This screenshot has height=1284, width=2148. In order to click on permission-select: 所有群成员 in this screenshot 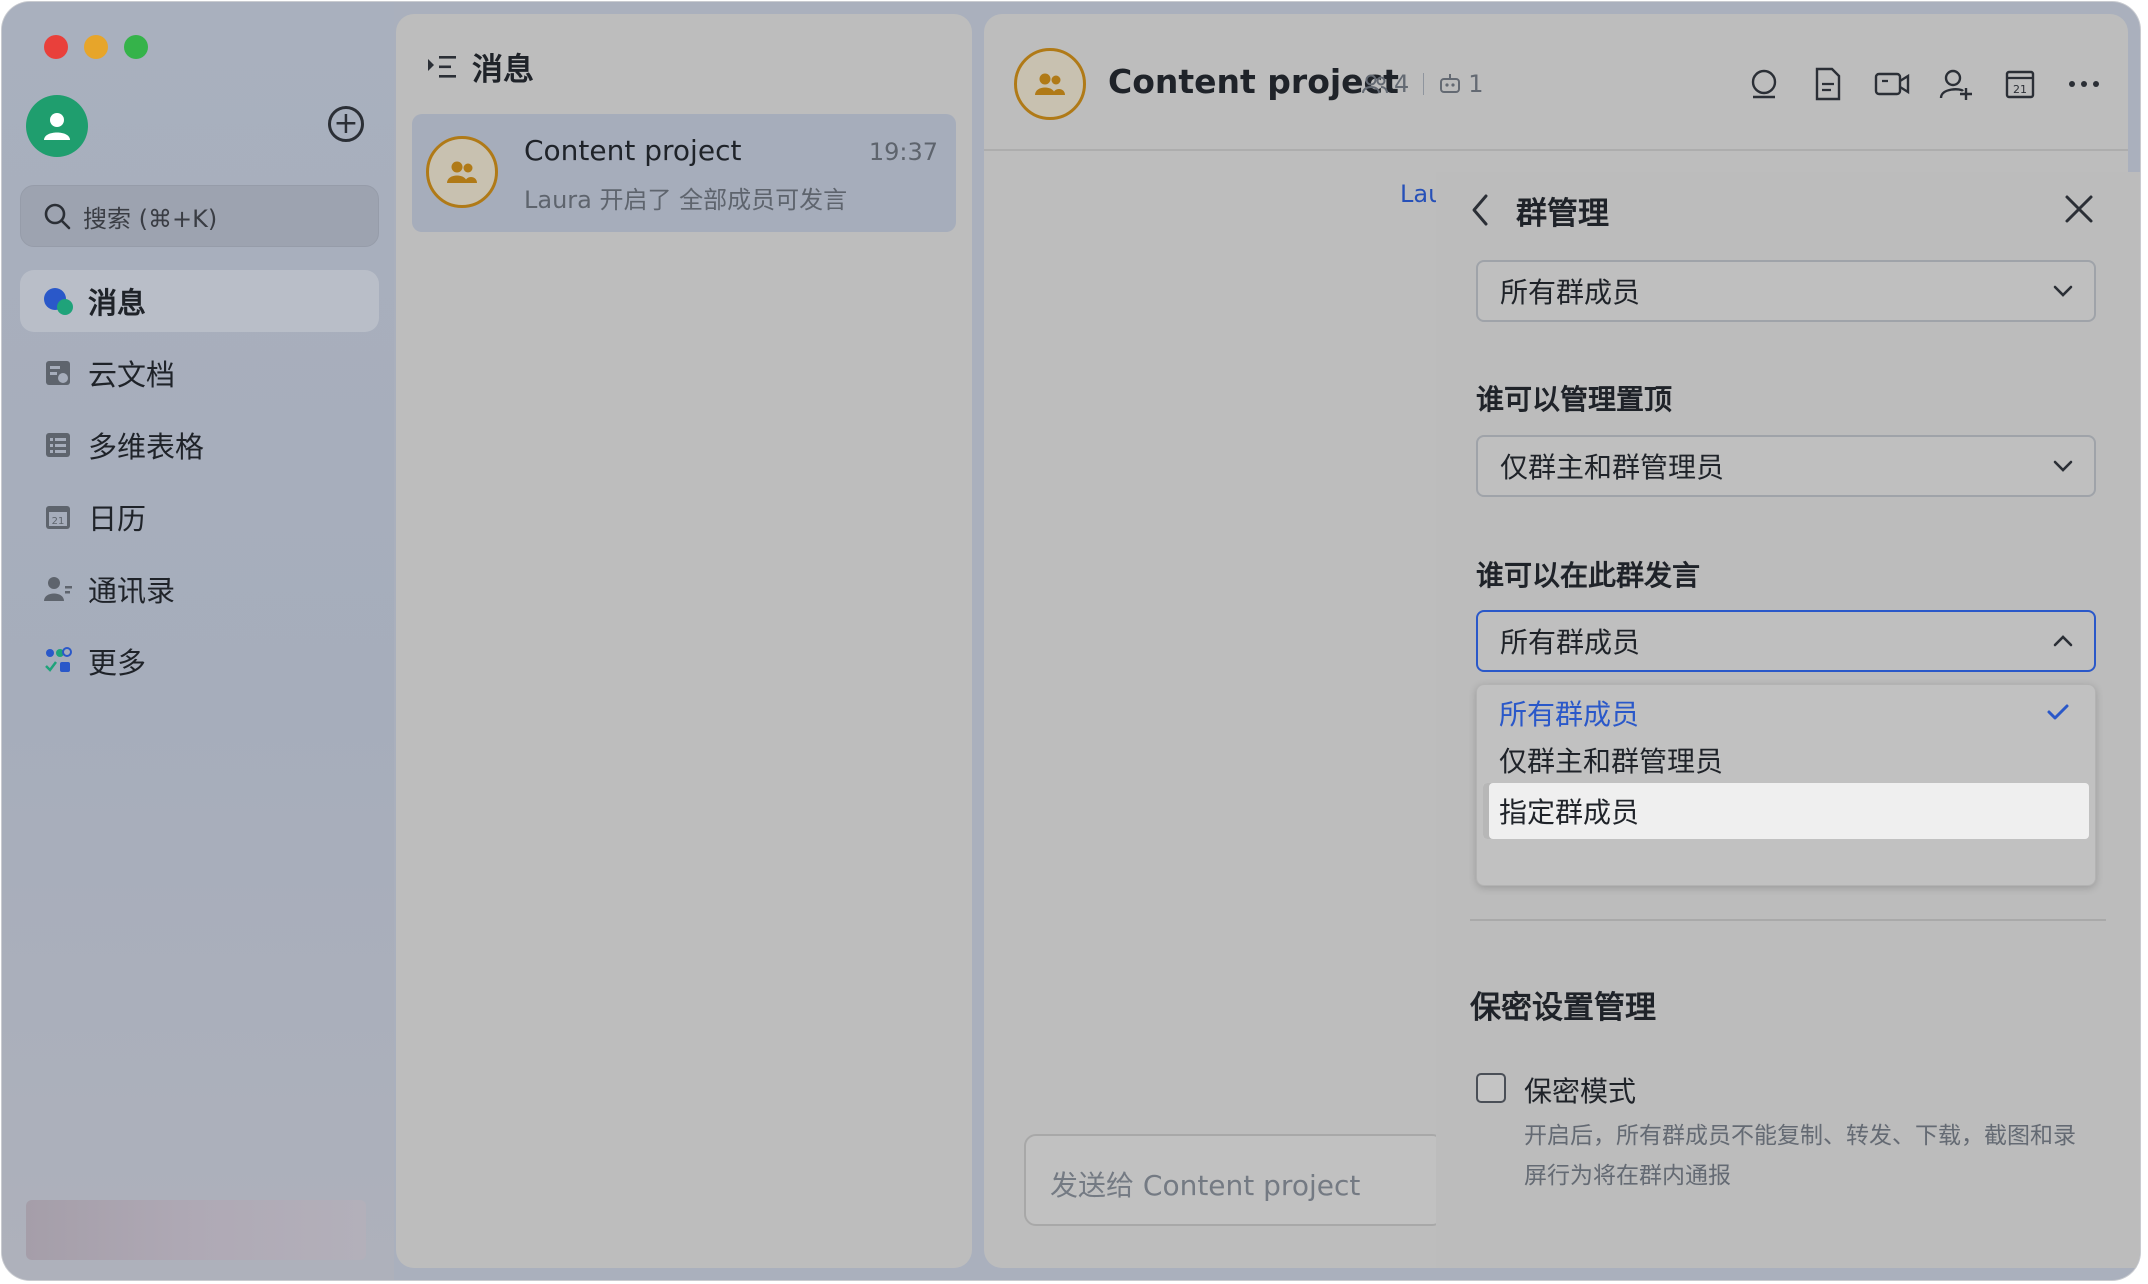, I will do `click(1786, 291)`.